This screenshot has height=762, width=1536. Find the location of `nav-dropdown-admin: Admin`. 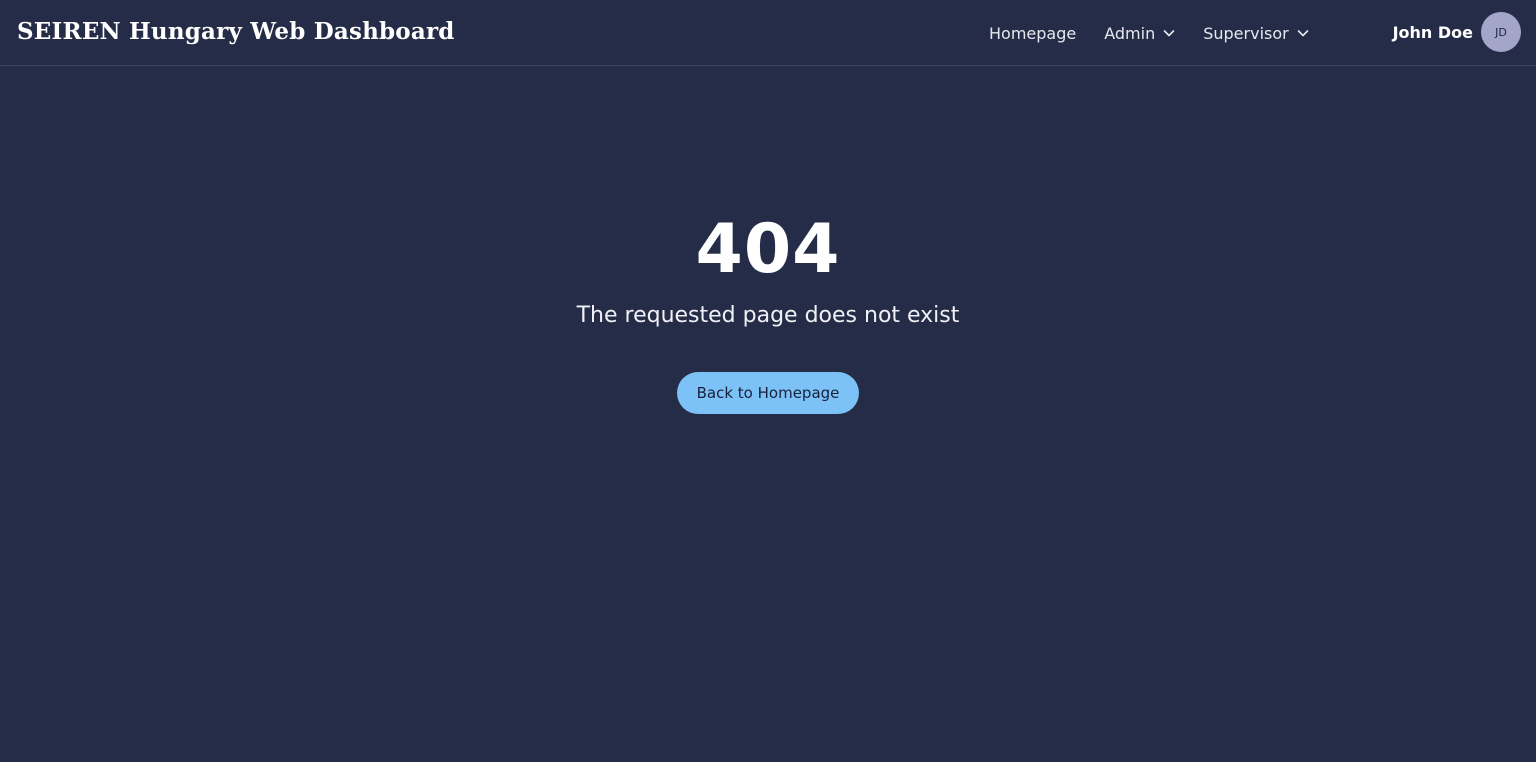

nav-dropdown-admin: Admin is located at coordinates (1139, 33).